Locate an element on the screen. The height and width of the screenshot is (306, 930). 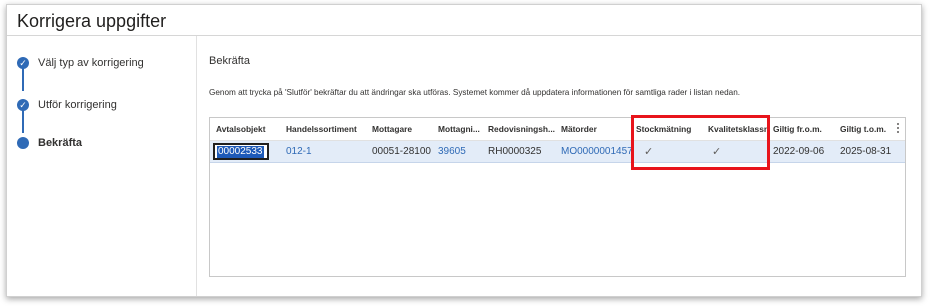
step-label: Utför korrigering is located at coordinates (77, 105).